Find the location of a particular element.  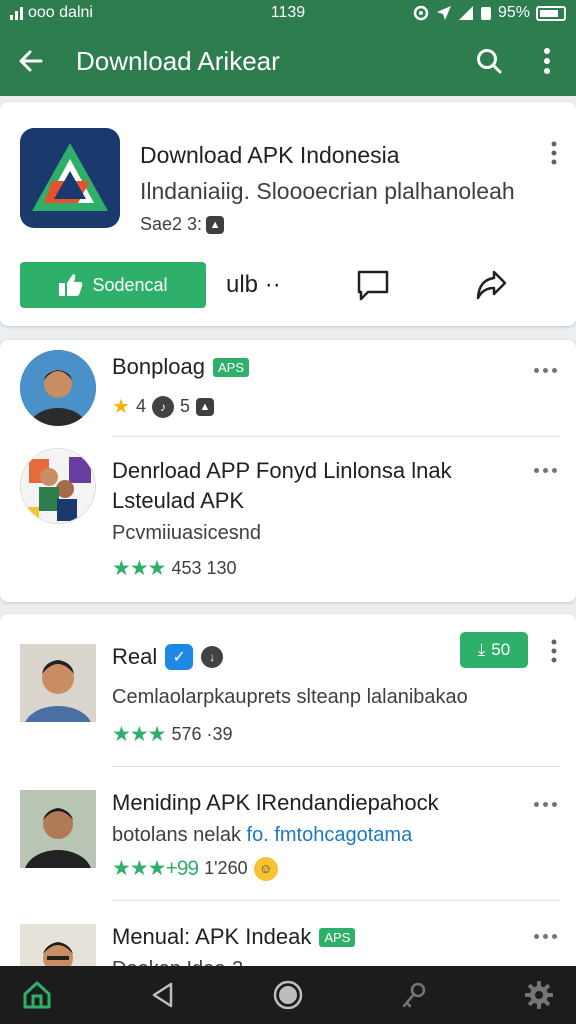

app-meta: Sae2 3: ▲ is located at coordinates (182, 224).